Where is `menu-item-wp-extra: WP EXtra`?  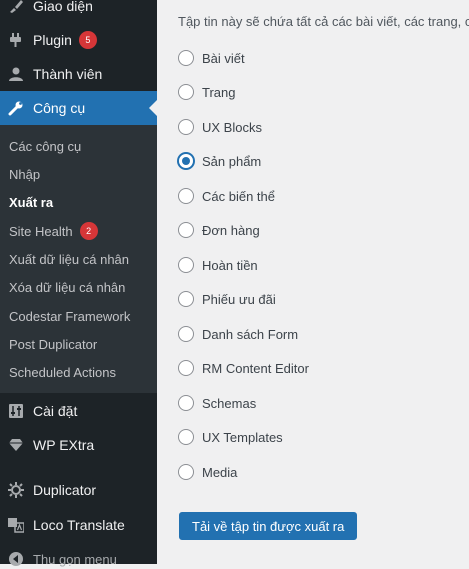
menu-item-wp-extra: WP EXtra is located at coordinates (78, 445).